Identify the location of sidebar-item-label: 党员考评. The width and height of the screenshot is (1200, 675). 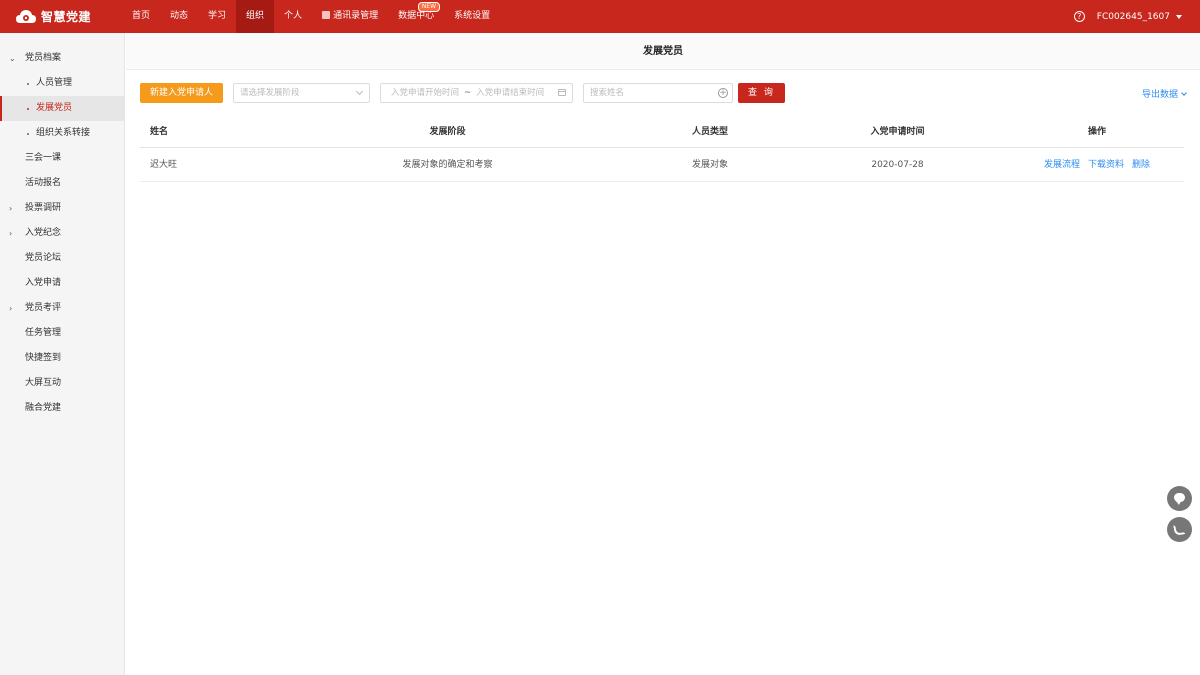
(43, 308).